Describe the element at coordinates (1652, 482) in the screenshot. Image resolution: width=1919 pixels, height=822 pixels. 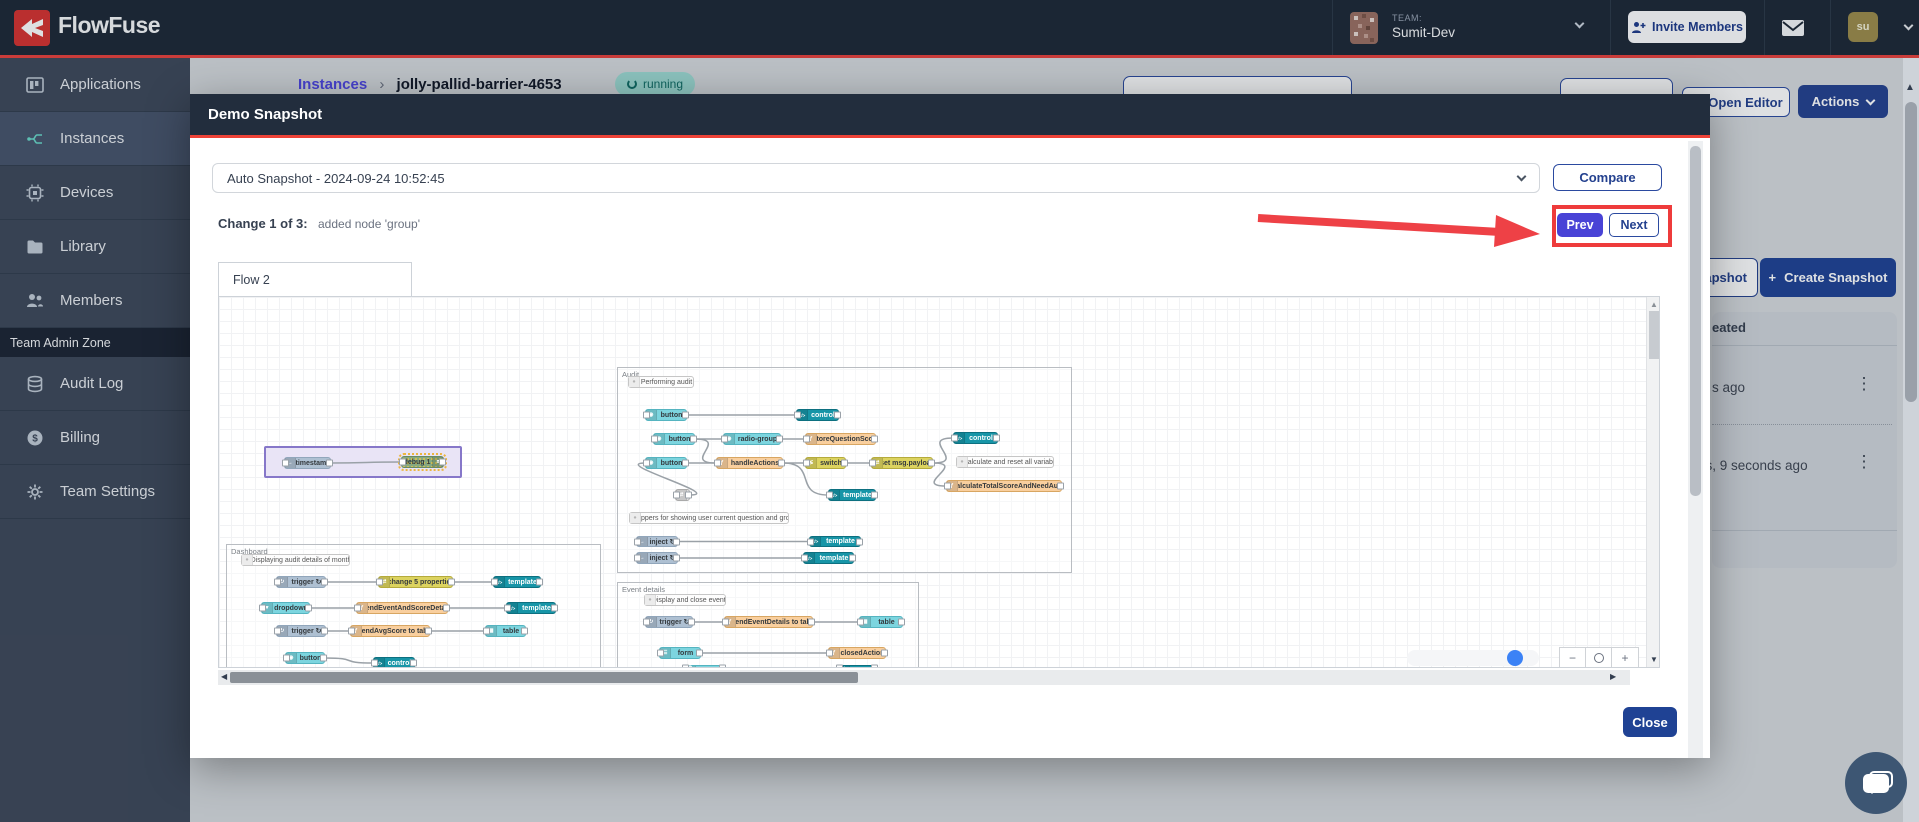
I see `canvas-vertical-scrollbar: ▲ ▼` at that location.